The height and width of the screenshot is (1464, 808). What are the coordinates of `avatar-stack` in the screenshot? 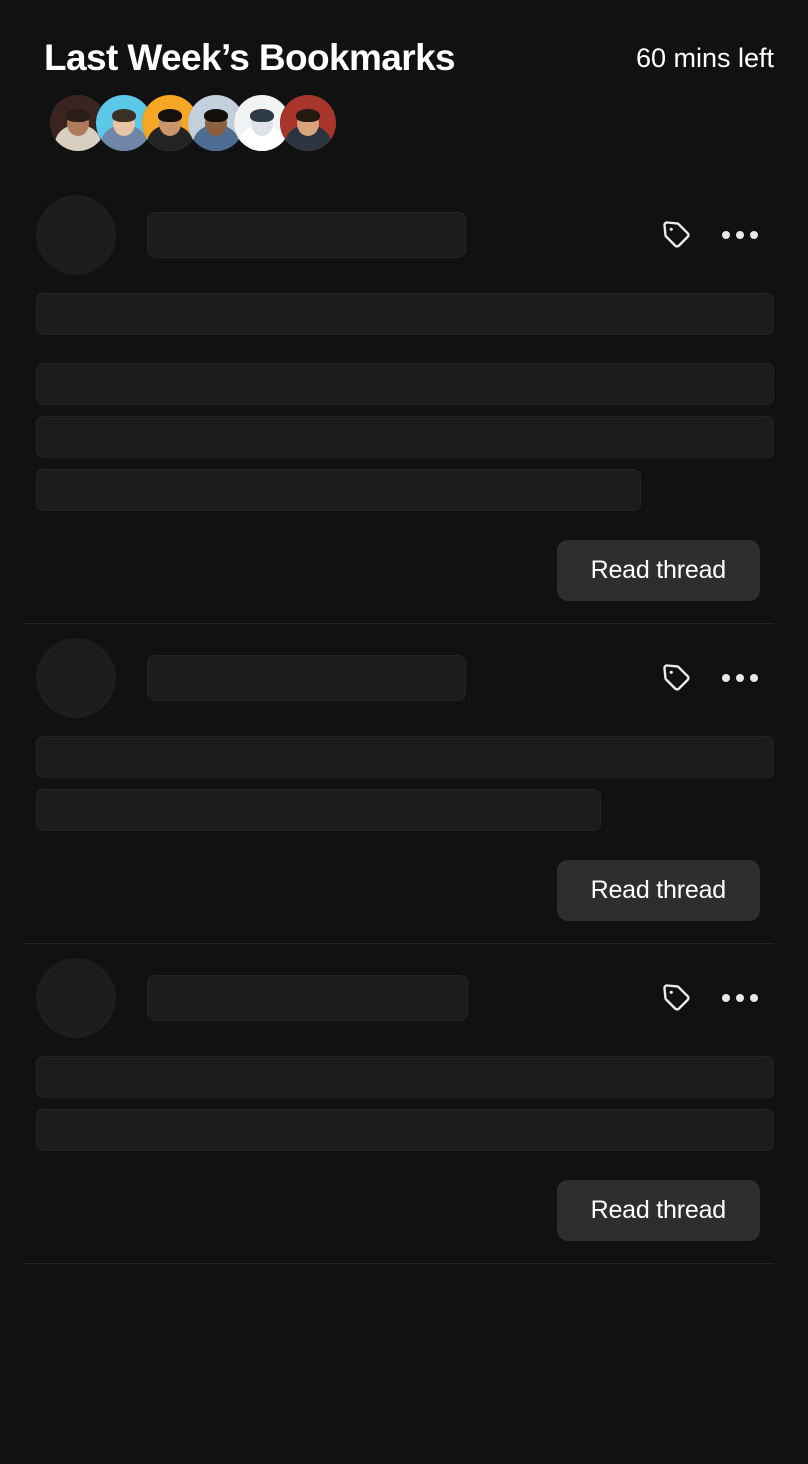 It's located at (409, 122).